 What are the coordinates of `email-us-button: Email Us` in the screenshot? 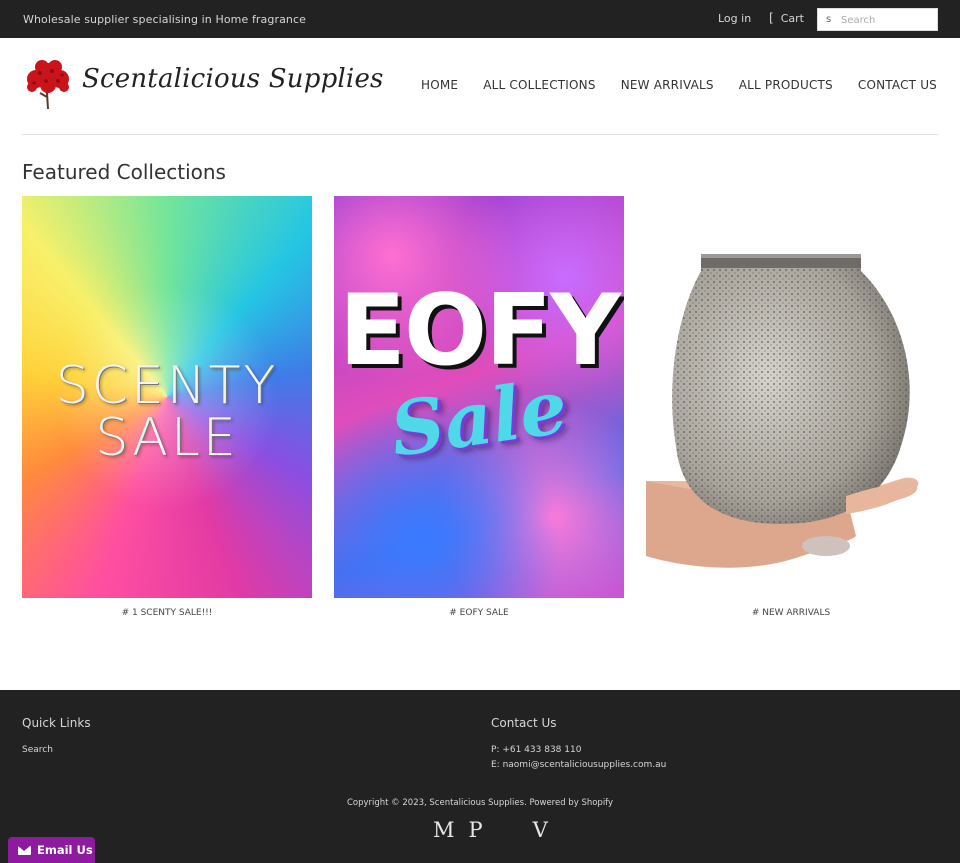 It's located at (51, 850).